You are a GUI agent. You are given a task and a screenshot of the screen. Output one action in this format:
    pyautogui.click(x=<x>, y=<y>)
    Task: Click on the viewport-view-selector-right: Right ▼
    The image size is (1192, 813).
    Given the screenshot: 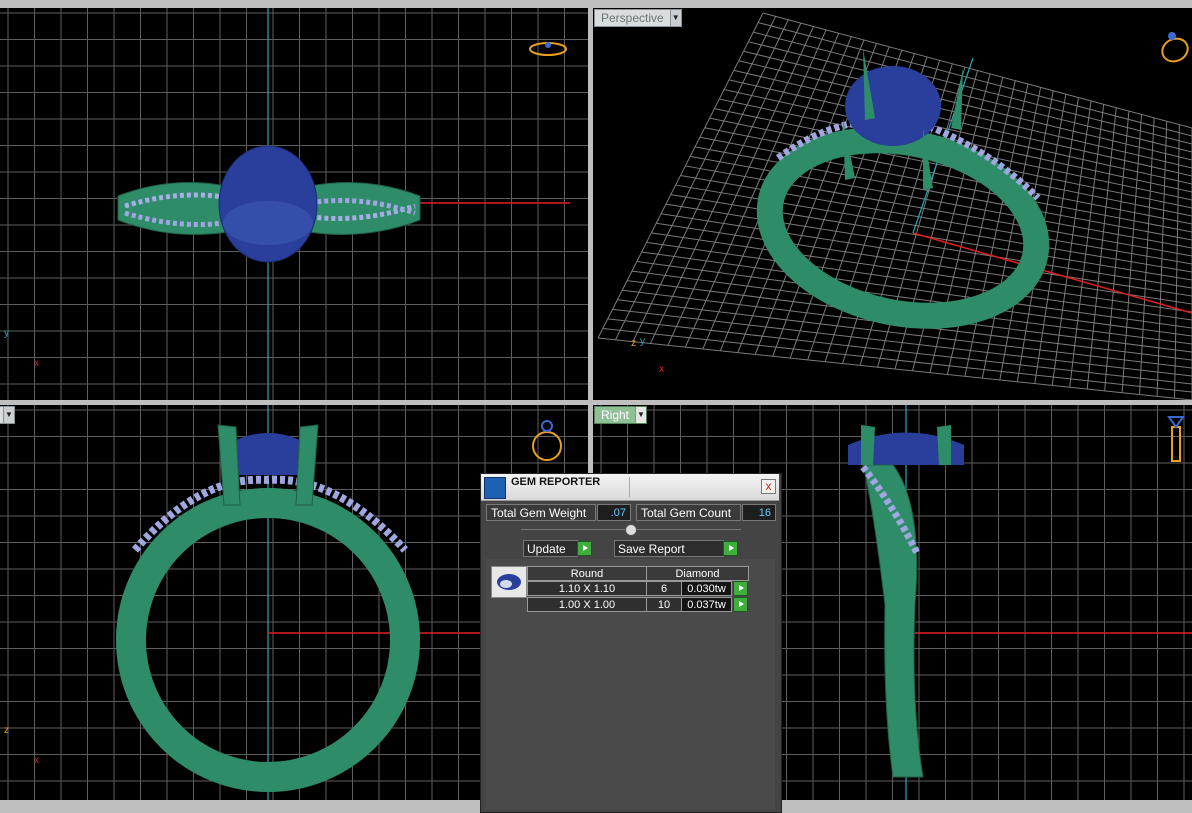 What is the action you would take?
    pyautogui.click(x=620, y=415)
    